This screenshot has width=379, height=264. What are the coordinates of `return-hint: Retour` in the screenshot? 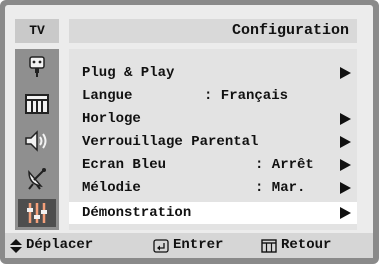 It's located at (296, 245).